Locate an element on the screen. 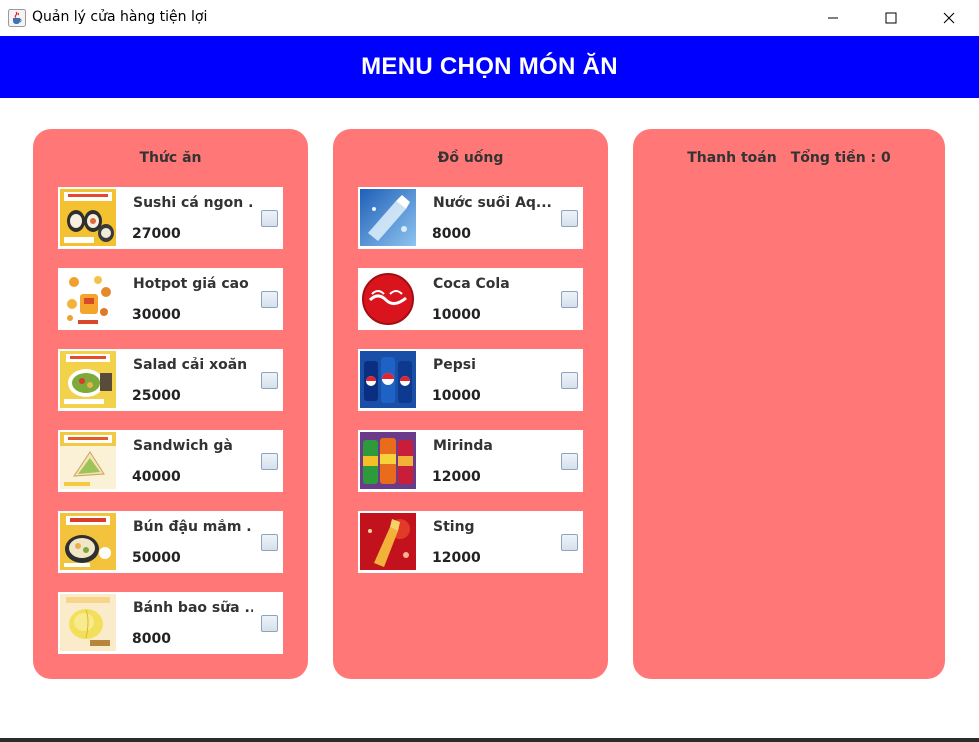 This screenshot has width=979, height=742. close-button is located at coordinates (949, 18).